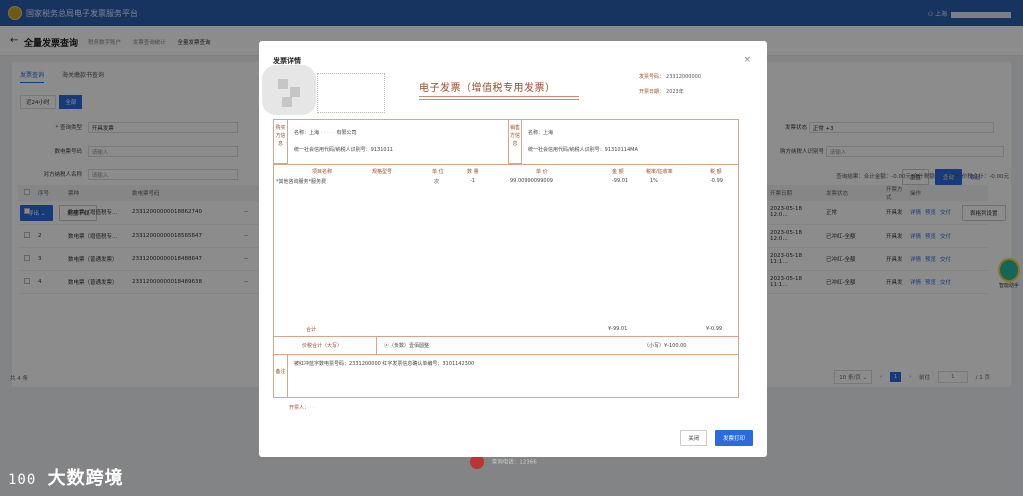  Describe the element at coordinates (343, 150) in the screenshot. I see `buyer-tax-id: 统一社会信用代码/纳税人识别号：9131011` at that location.